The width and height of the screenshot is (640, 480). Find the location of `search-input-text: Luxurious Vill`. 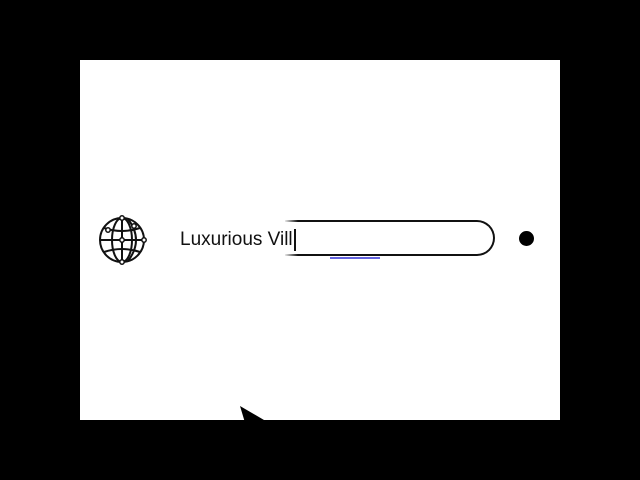

search-input-text: Luxurious Vill is located at coordinates (236, 239).